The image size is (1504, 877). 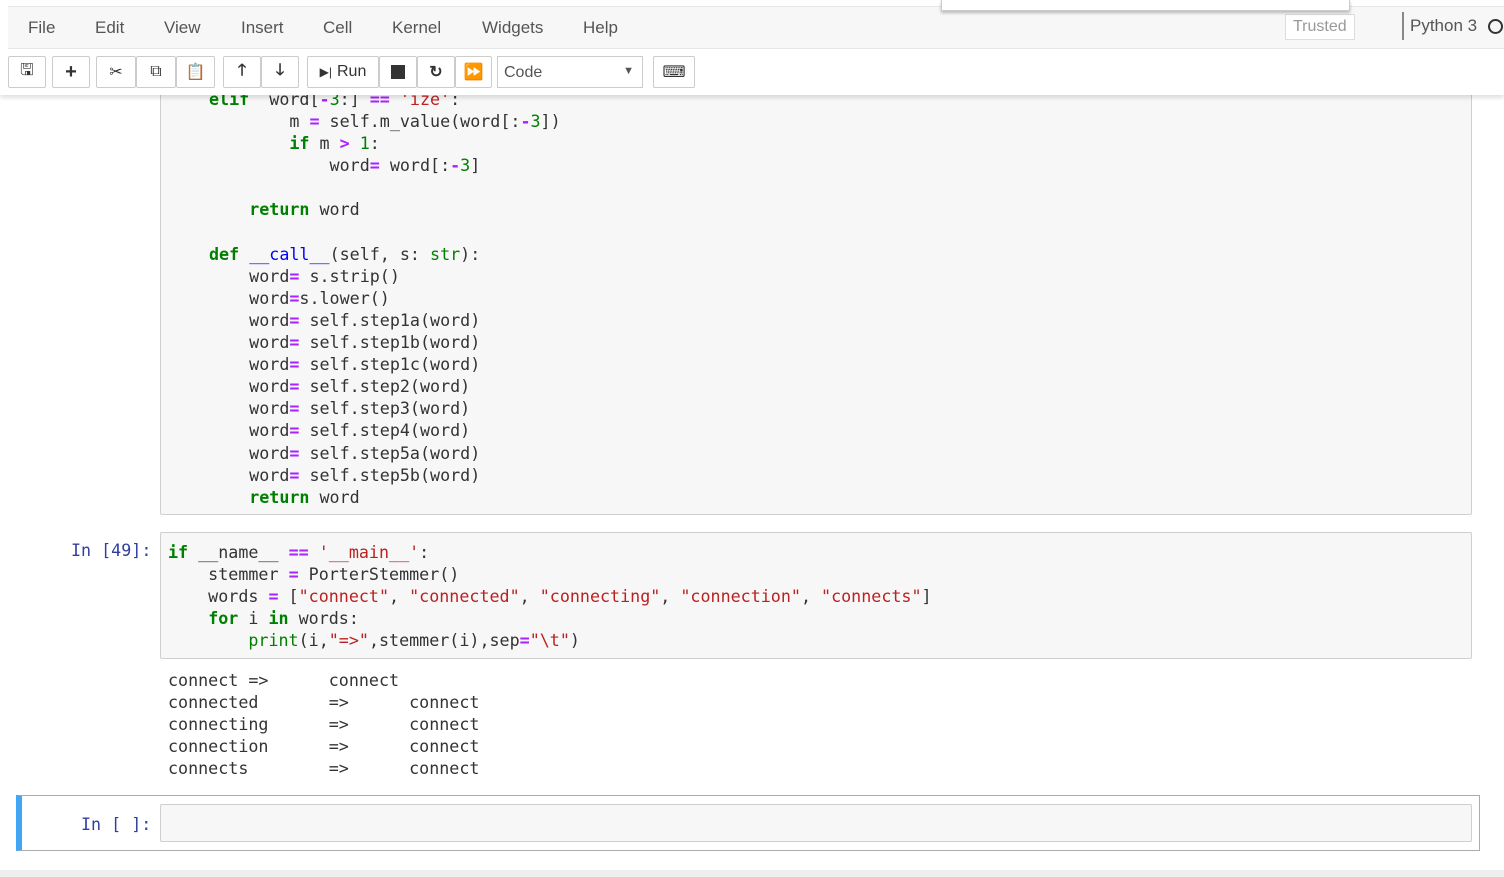 I want to click on code-line: word= s.strip(), so click(x=385, y=276).